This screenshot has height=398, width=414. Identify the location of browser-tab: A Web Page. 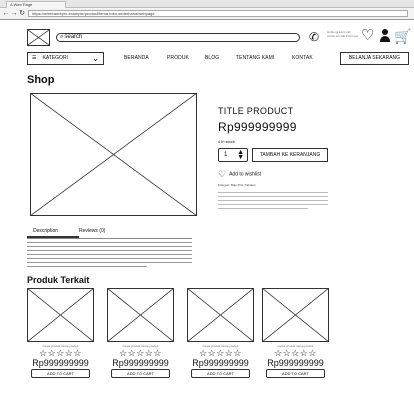
(36, 4).